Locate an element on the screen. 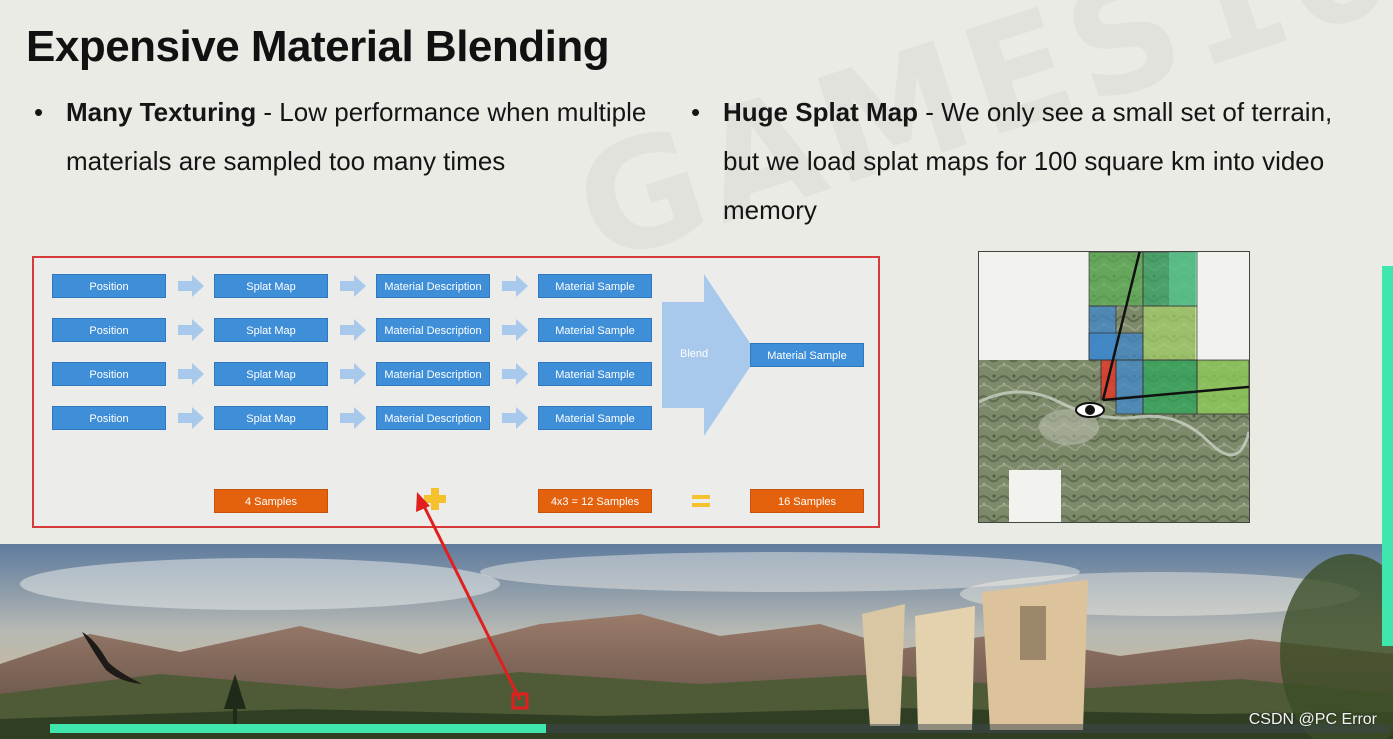 The height and width of the screenshot is (739, 1393). output-material-sample-box: Material Sample is located at coordinates (807, 355).